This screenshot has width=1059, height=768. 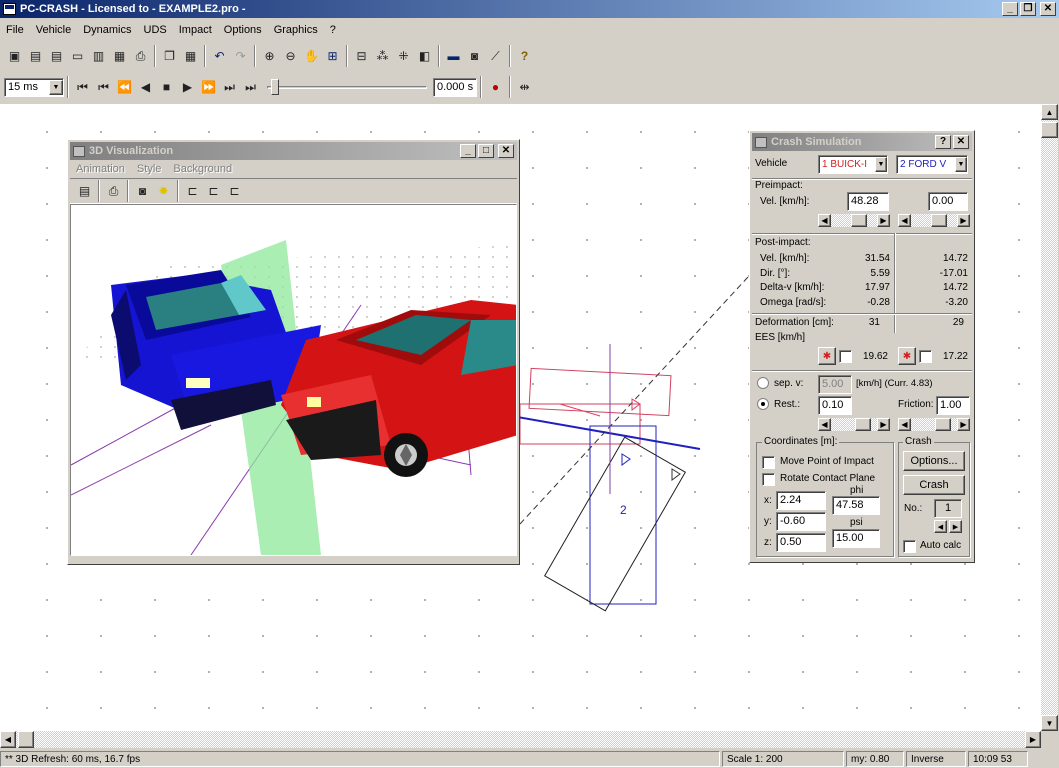 I want to click on viz-print-icon: ⎙, so click(x=113, y=191).